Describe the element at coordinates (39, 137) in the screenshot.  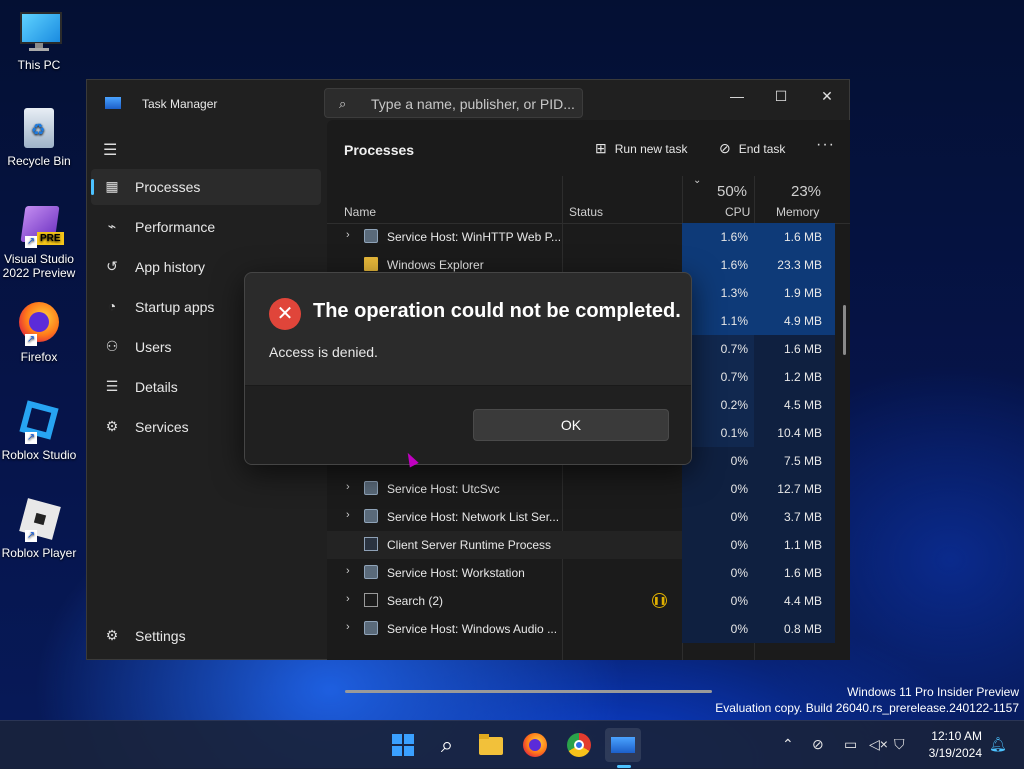
I see `desktop-icon-recycle-bin: ♻ Recycle Bin` at that location.